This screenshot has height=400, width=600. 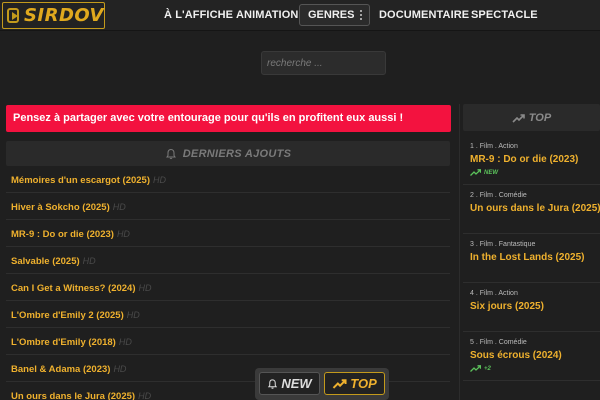 I want to click on top-item-title: Sous écrous (2024), so click(x=535, y=355).